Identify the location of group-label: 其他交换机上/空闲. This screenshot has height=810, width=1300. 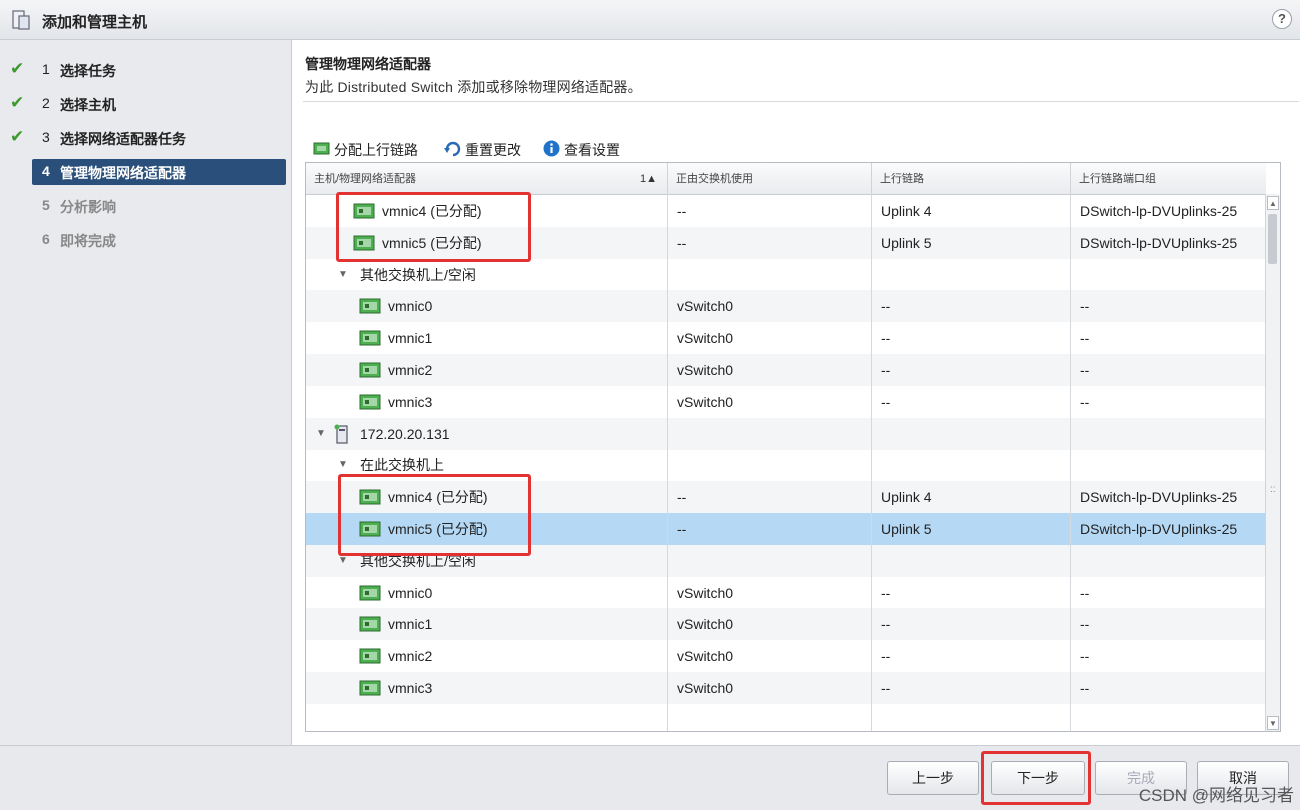
(418, 274).